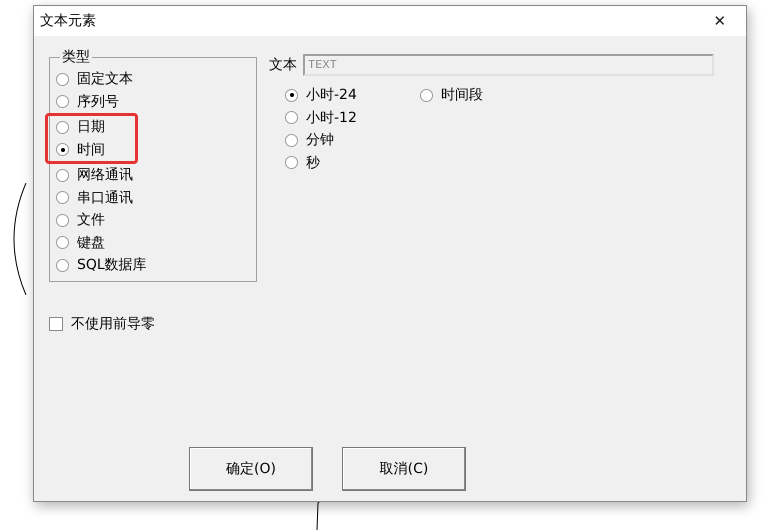 The width and height of the screenshot is (767, 531). I want to click on option-label: 小时-12, so click(331, 117).